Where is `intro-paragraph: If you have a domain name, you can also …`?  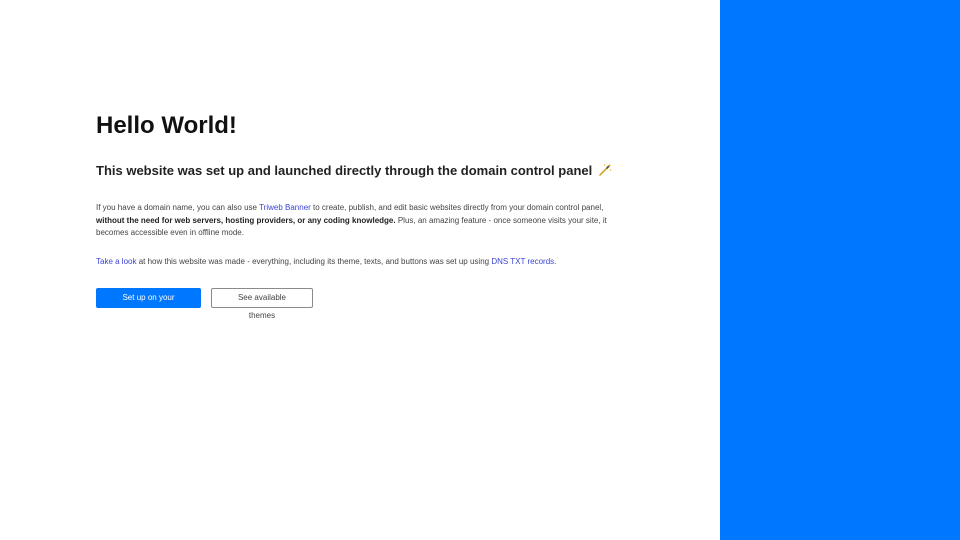
intro-paragraph: If you have a domain name, you can also … is located at coordinates (356, 221).